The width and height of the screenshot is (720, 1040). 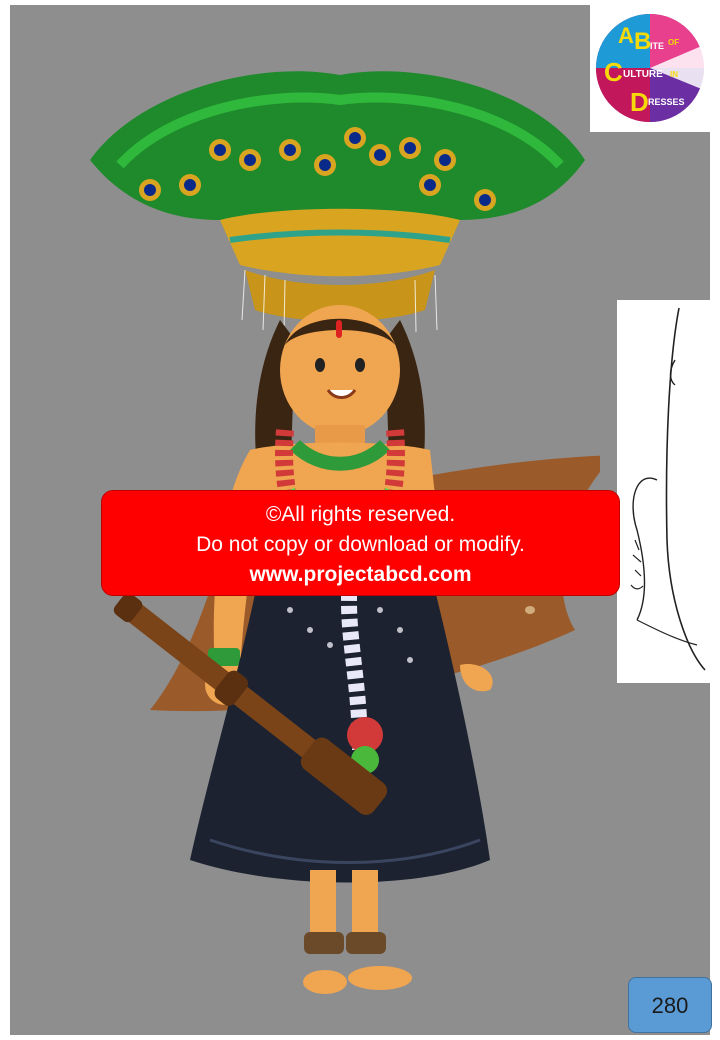 I want to click on abcd-logo-icon: A B ITE OF C ULTURE IN D RESSES, so click(x=650, y=68).